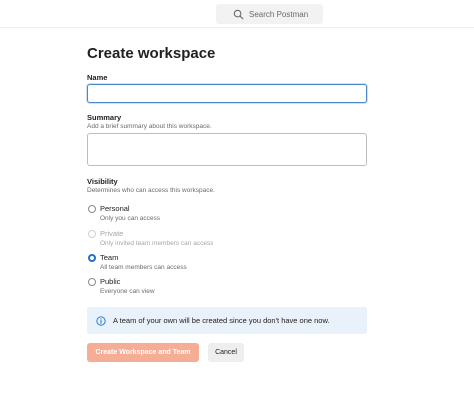 The height and width of the screenshot is (397, 474). Describe the element at coordinates (92, 209) in the screenshot. I see `radio-personal` at that location.